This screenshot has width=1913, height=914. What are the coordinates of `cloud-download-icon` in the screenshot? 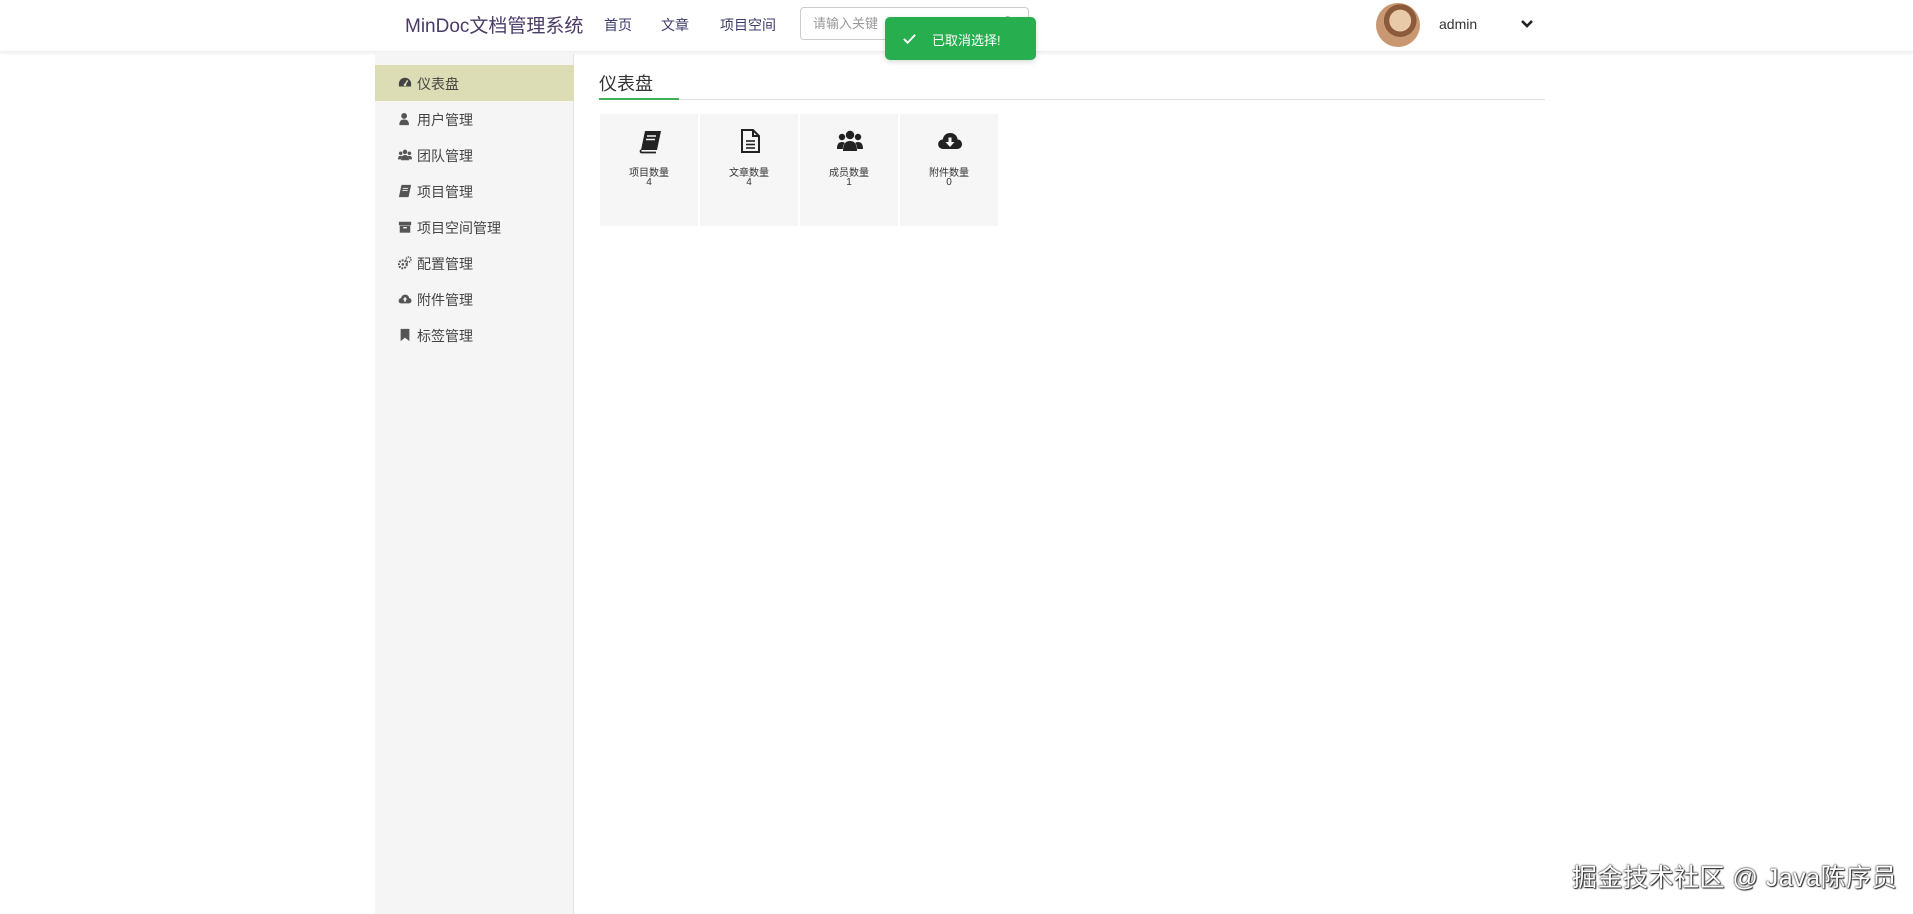 It's located at (950, 141).